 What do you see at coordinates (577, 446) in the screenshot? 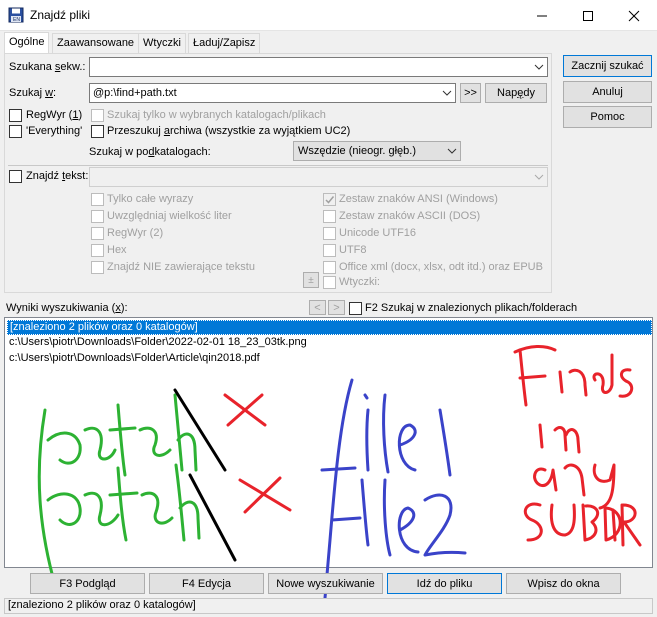
I see `handwritten-finds-text` at bounding box center [577, 446].